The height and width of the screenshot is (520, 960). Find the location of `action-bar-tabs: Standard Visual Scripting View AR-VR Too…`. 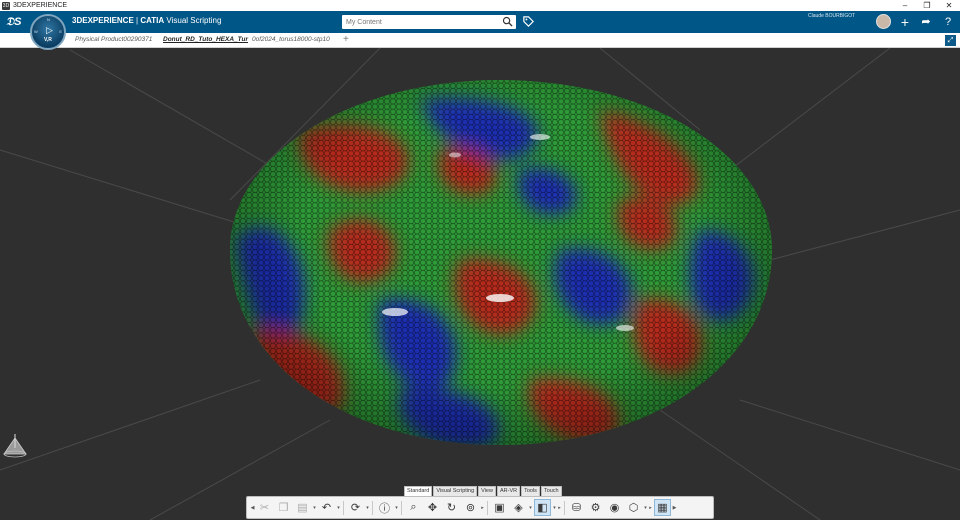

action-bar-tabs: Standard Visual Scripting View AR-VR Too… is located at coordinates (483, 491).